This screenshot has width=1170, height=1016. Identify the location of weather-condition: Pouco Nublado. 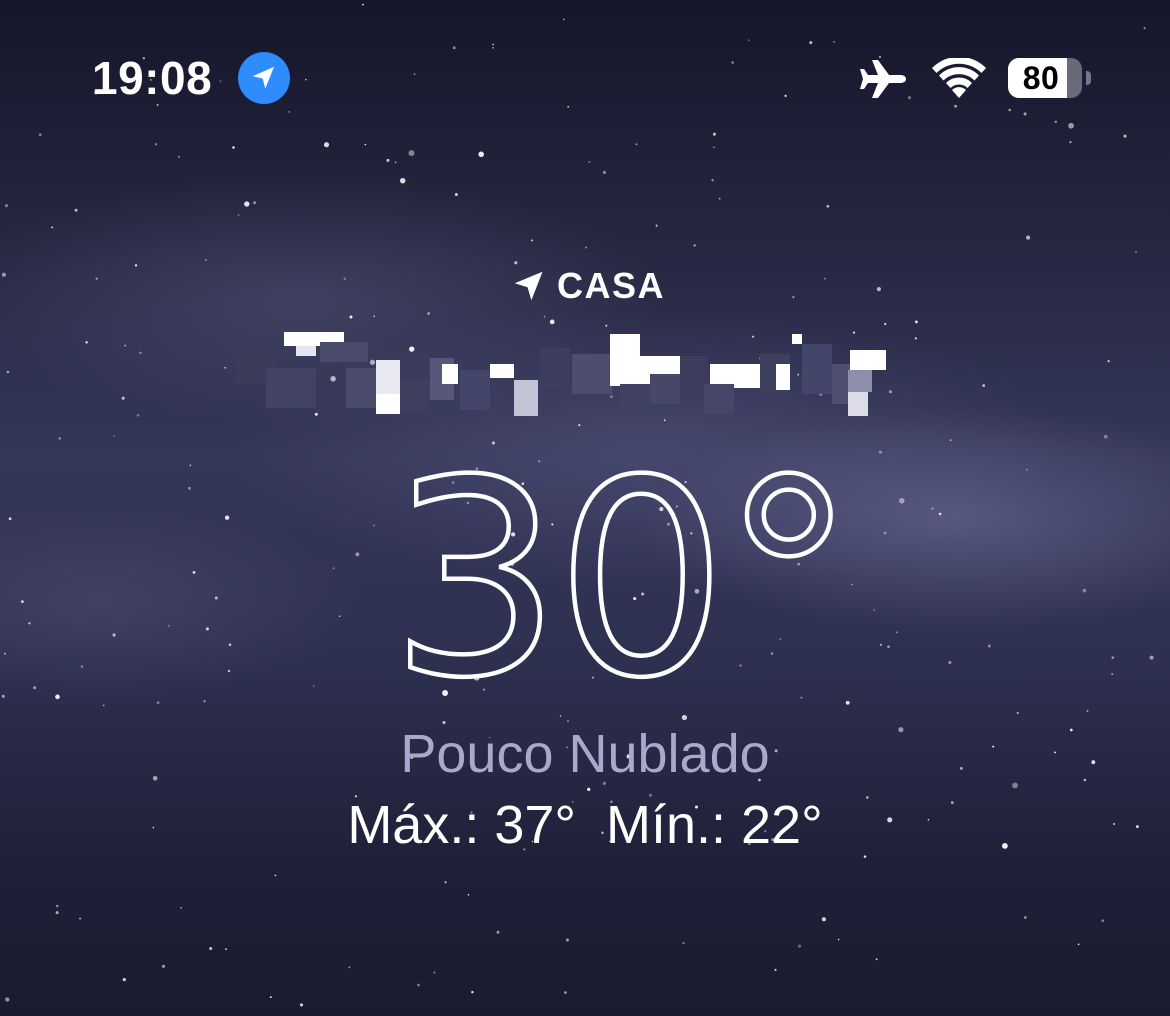
(585, 754).